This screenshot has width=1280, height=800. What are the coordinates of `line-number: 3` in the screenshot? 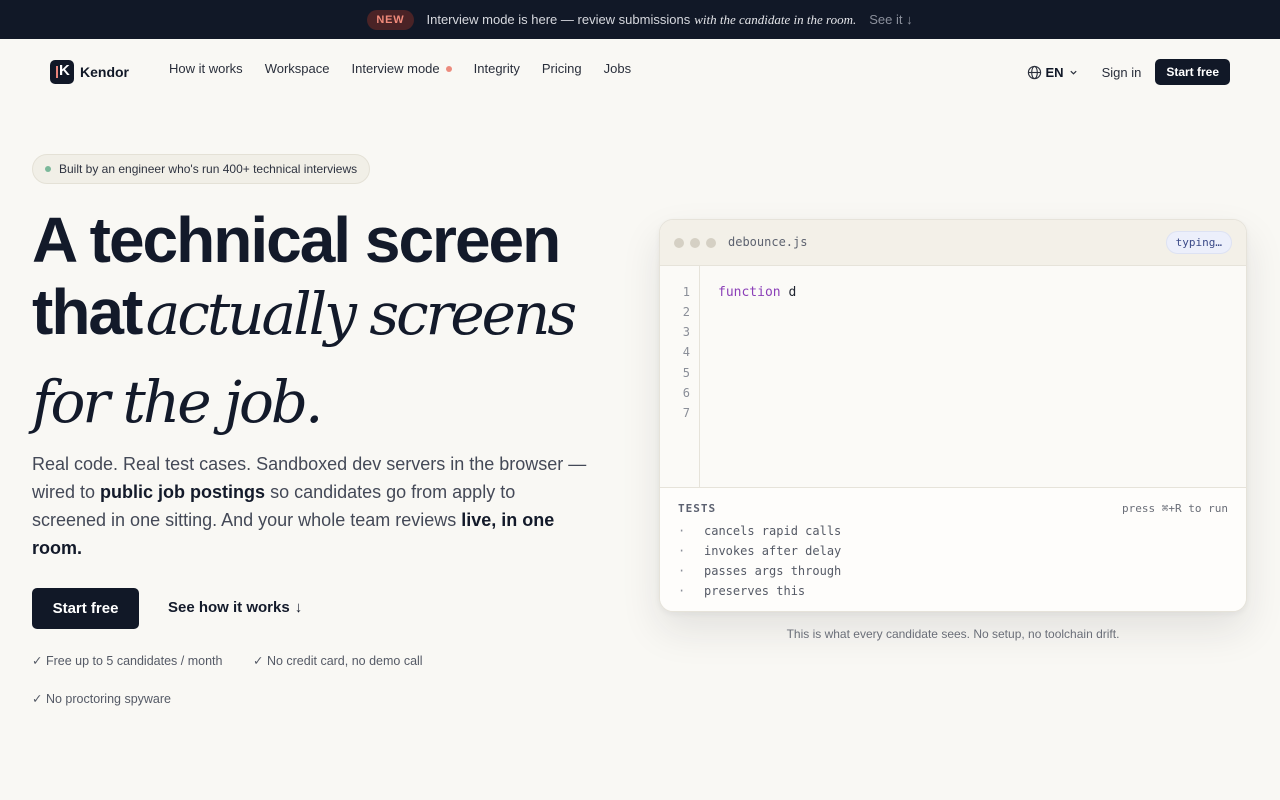 It's located at (686, 332).